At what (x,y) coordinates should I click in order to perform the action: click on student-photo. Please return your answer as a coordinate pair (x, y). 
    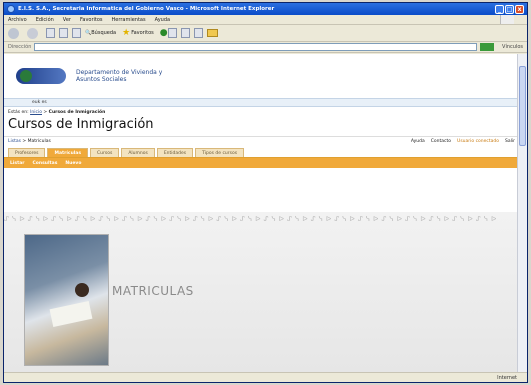
    Looking at the image, I should click on (66, 300).